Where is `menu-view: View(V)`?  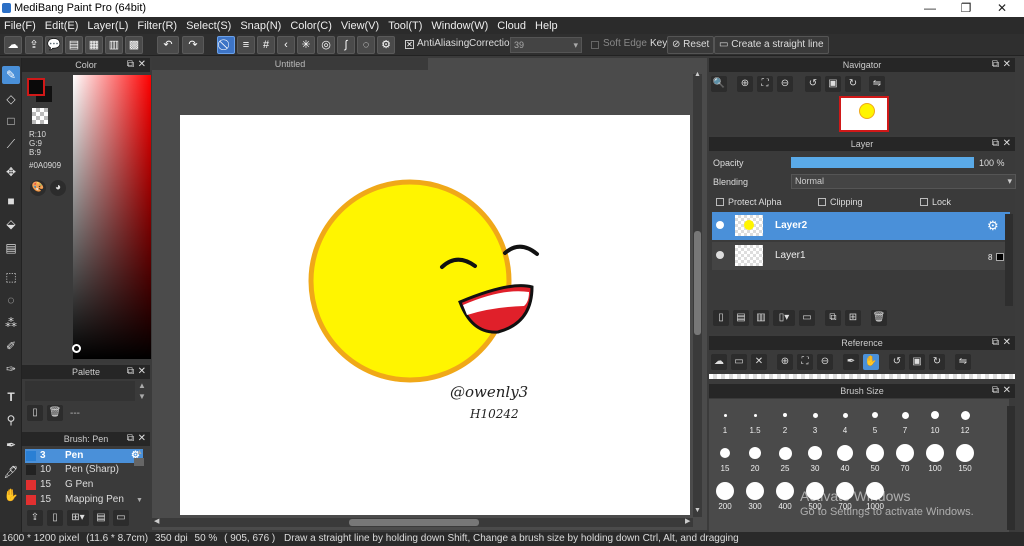
menu-view: View(V) is located at coordinates (360, 26).